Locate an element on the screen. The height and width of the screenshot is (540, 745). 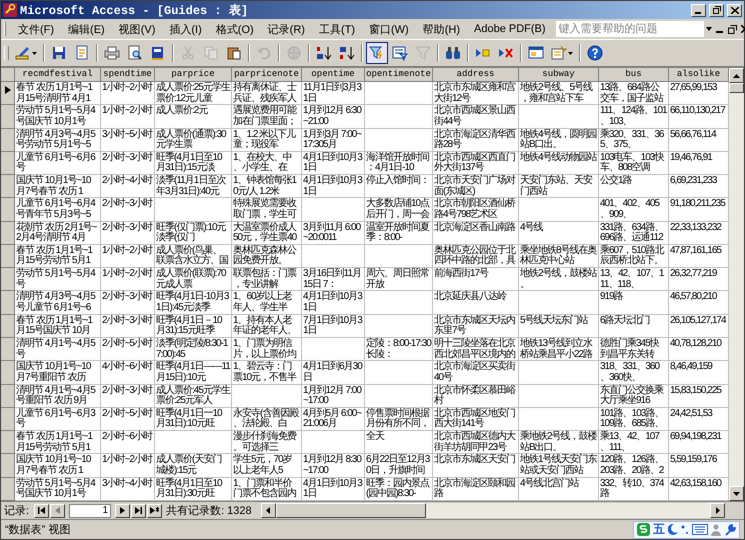
scroll-right-button is located at coordinates (717, 510).